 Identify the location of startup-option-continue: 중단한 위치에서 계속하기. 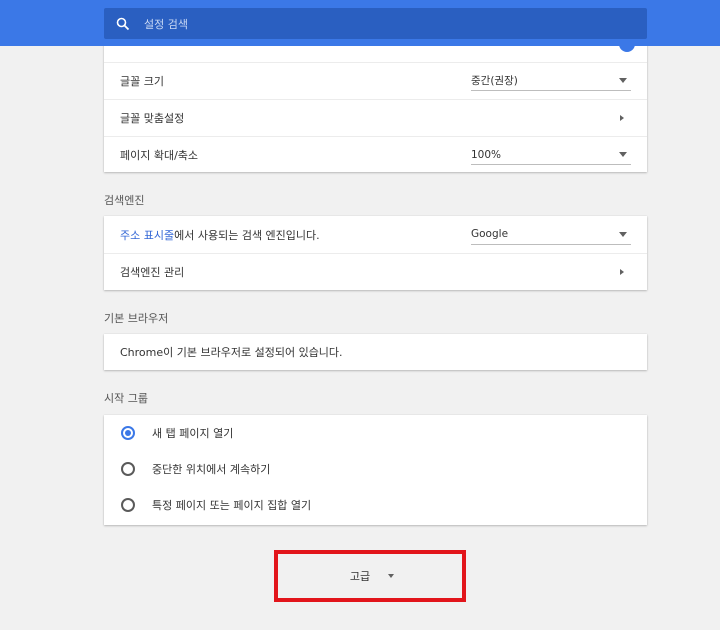
(375, 469).